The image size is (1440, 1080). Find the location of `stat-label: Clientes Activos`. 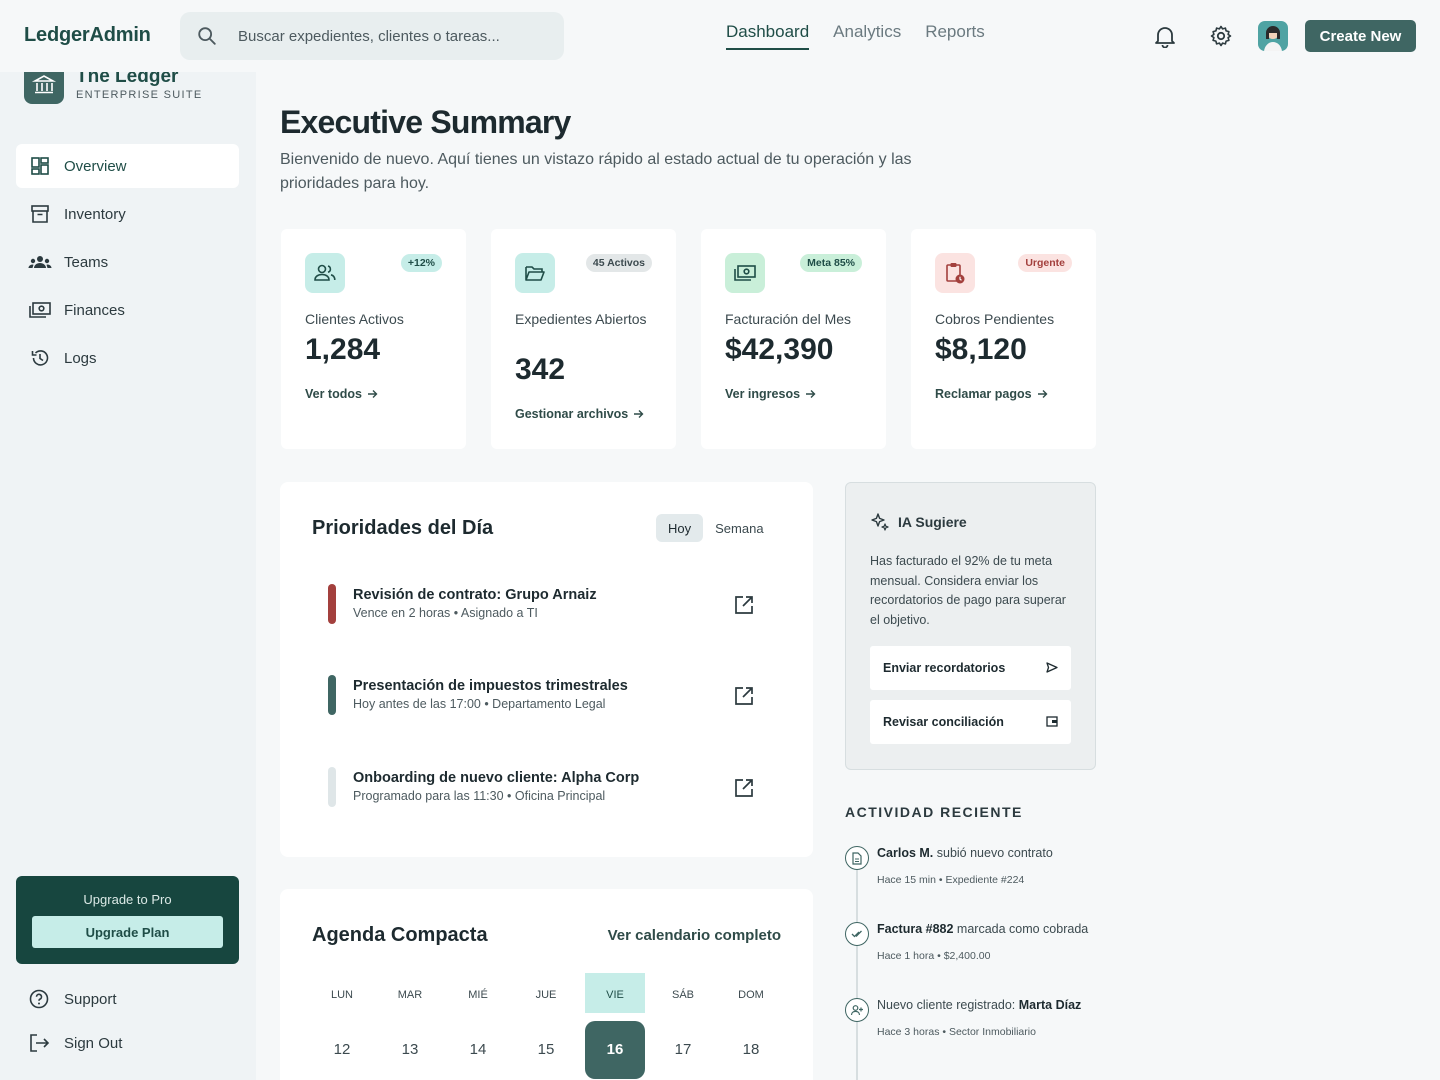

stat-label: Clientes Activos is located at coordinates (354, 319).